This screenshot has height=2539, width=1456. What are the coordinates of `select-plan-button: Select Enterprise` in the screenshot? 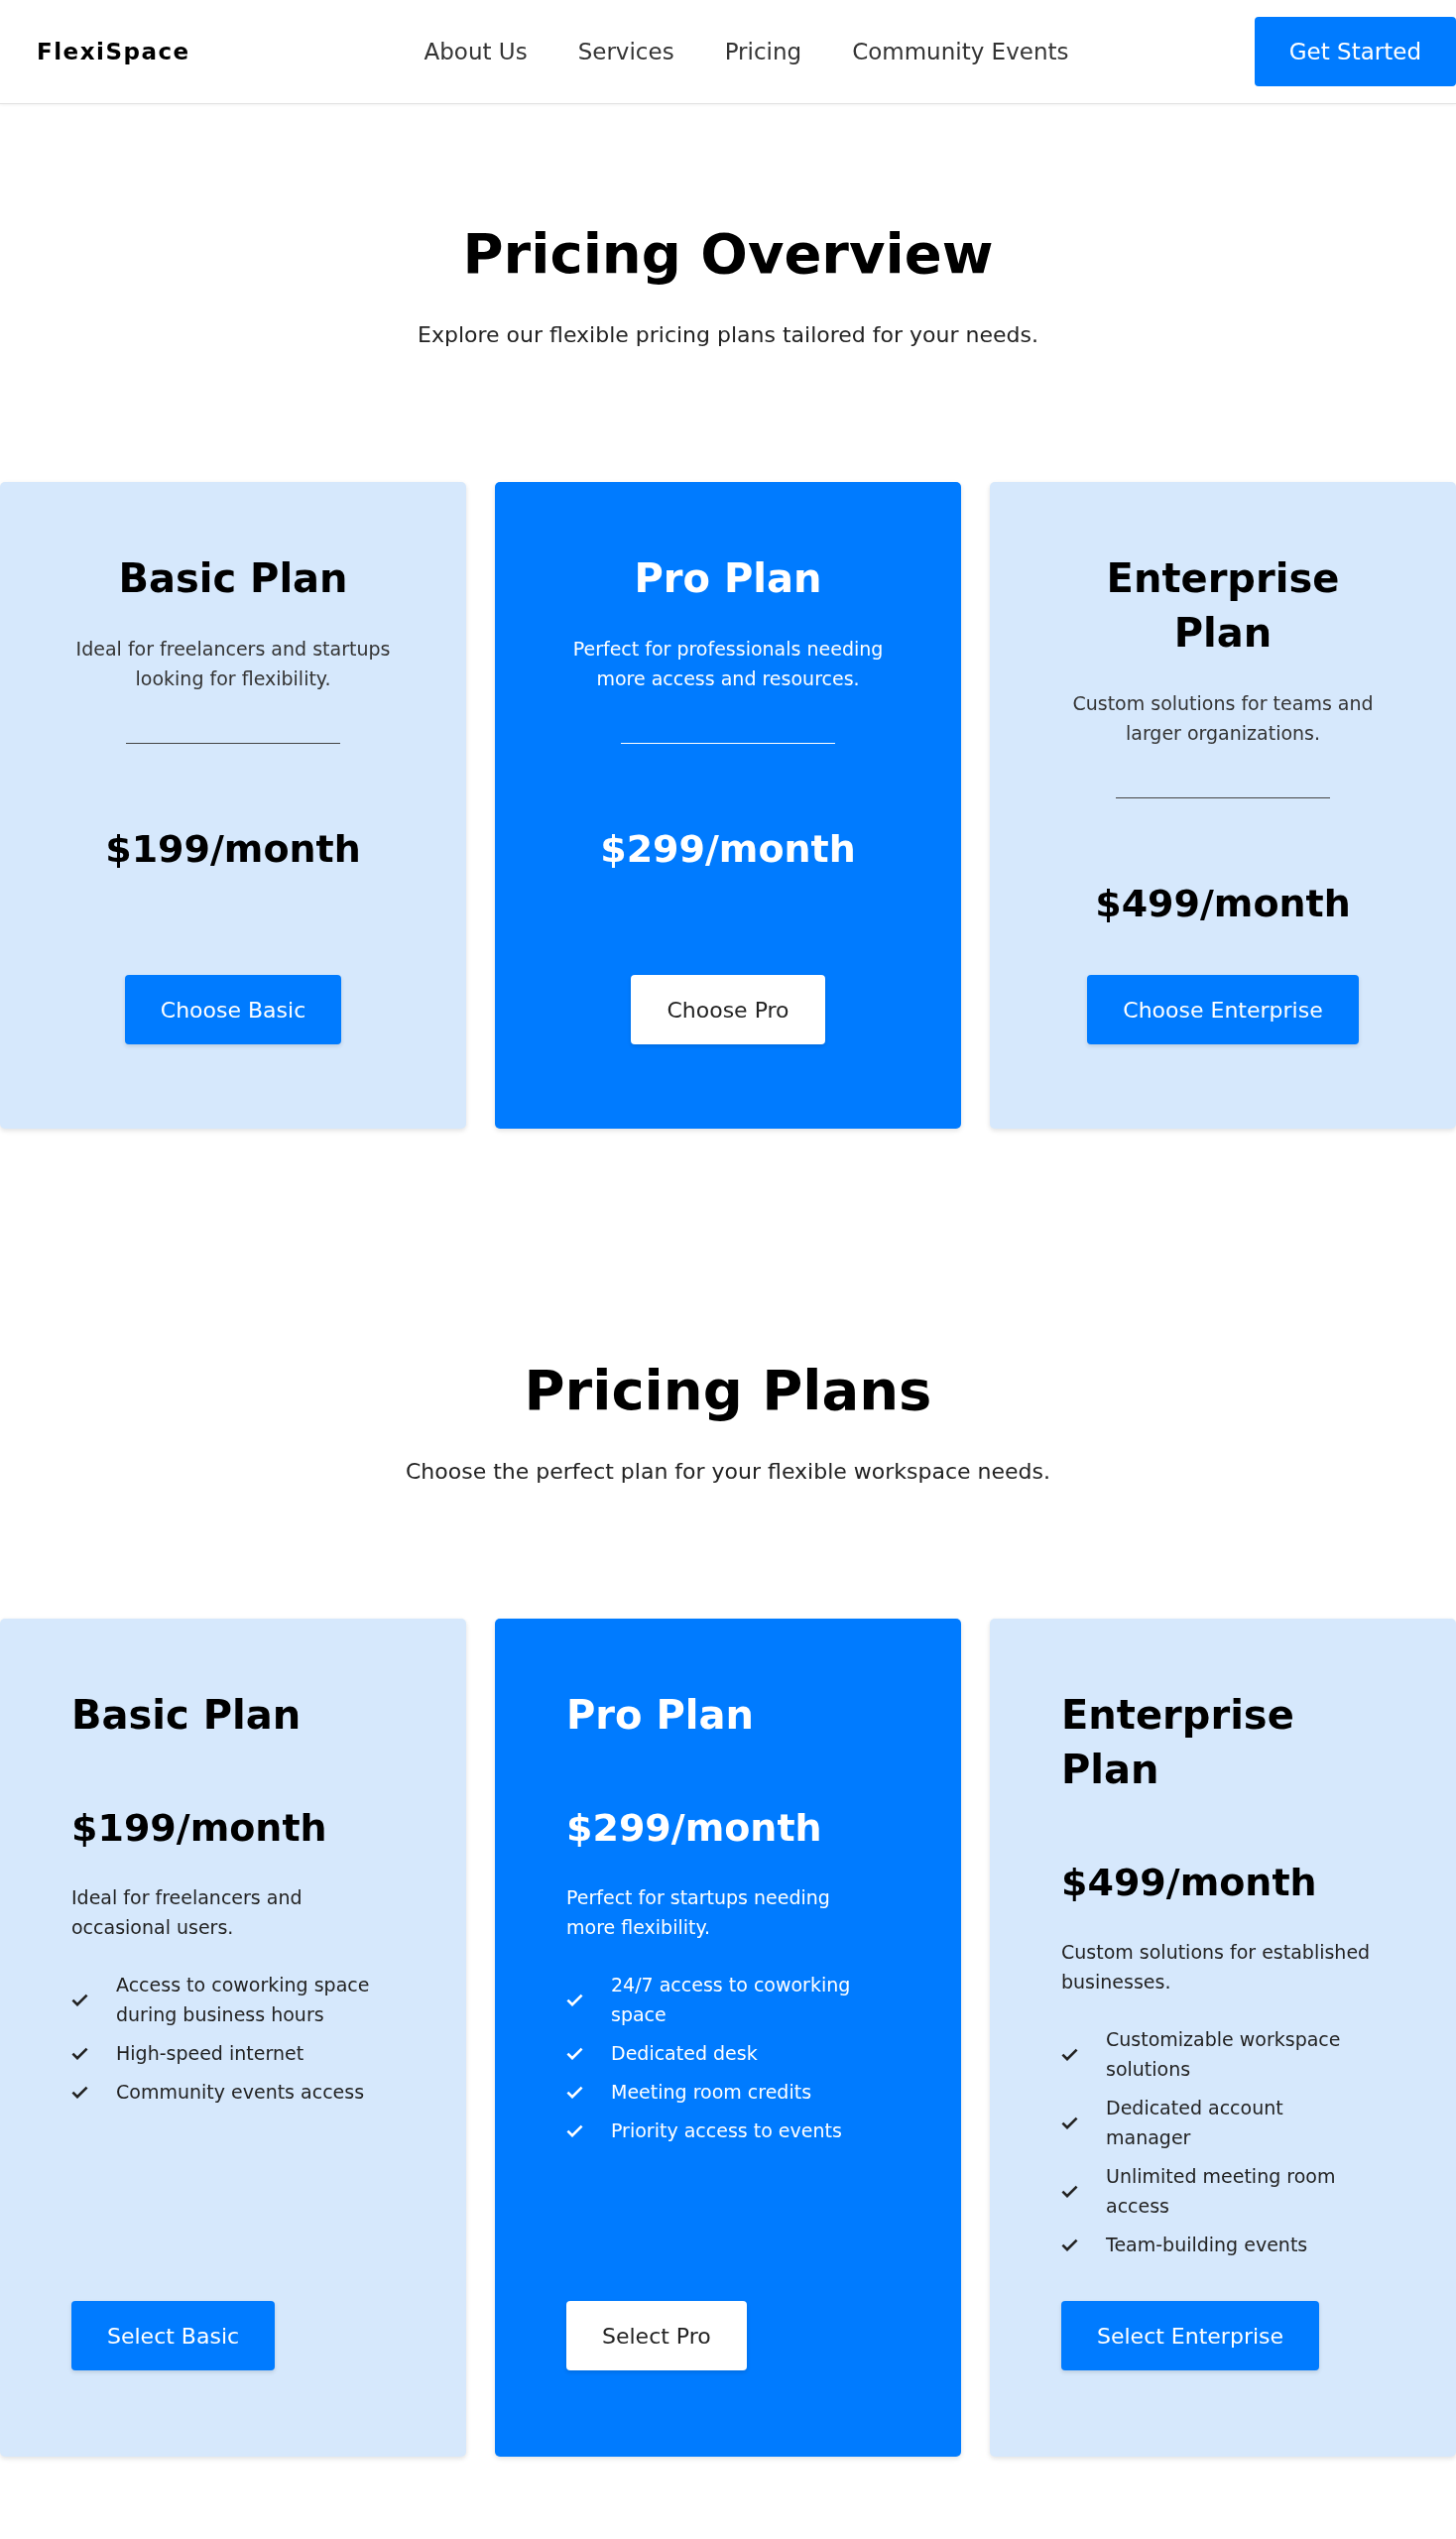 It's located at (1190, 2335).